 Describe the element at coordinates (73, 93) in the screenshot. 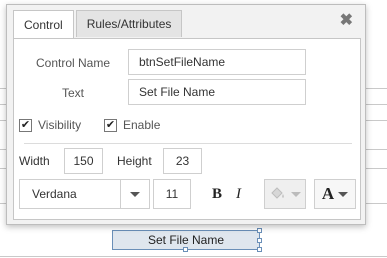

I see `text-label: Text` at that location.